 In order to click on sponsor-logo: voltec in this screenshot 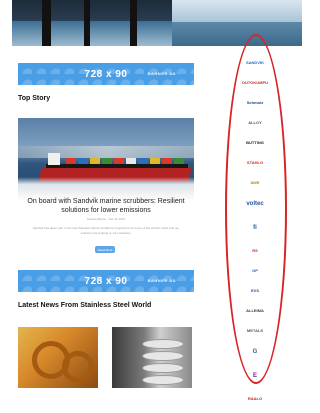, I will do `click(255, 204)`.